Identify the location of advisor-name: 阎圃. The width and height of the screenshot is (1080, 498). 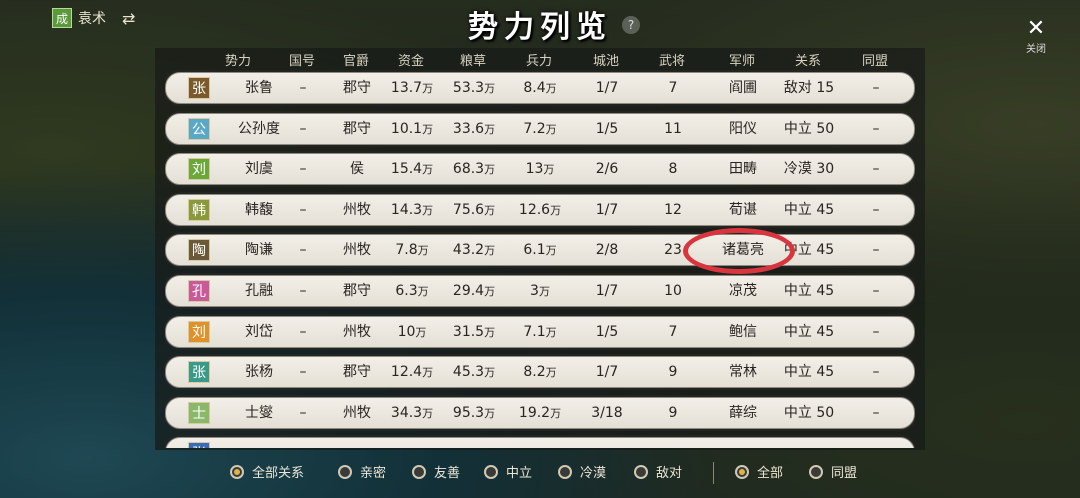
(743, 88).